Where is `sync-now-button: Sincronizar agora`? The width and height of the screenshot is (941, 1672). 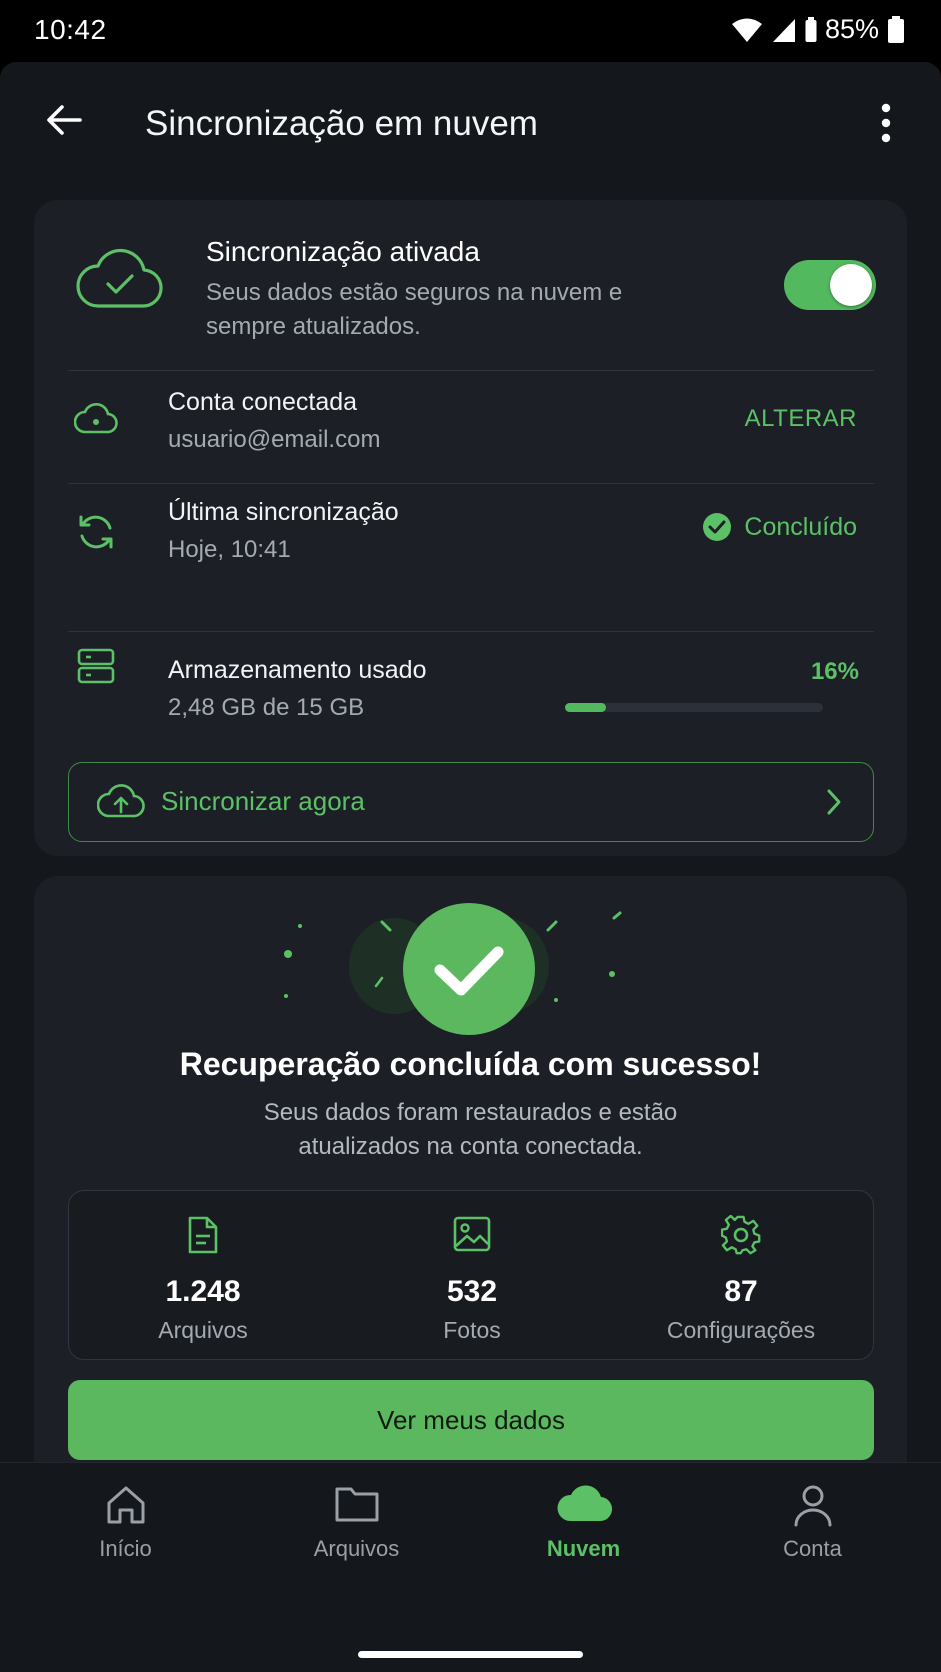
sync-now-button: Sincronizar agora is located at coordinates (471, 802).